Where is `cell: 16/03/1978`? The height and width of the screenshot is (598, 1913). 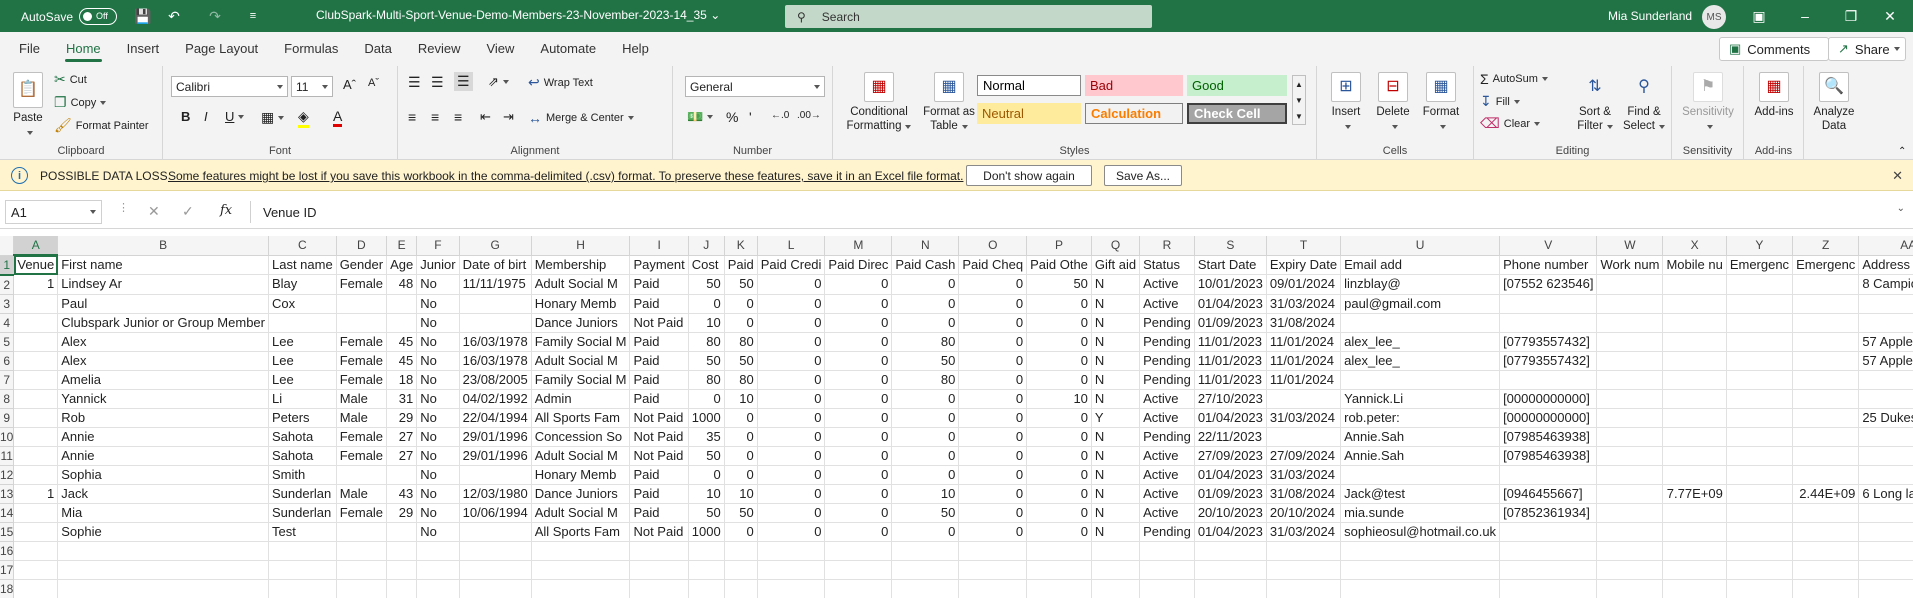 cell: 16/03/1978 is located at coordinates (495, 342).